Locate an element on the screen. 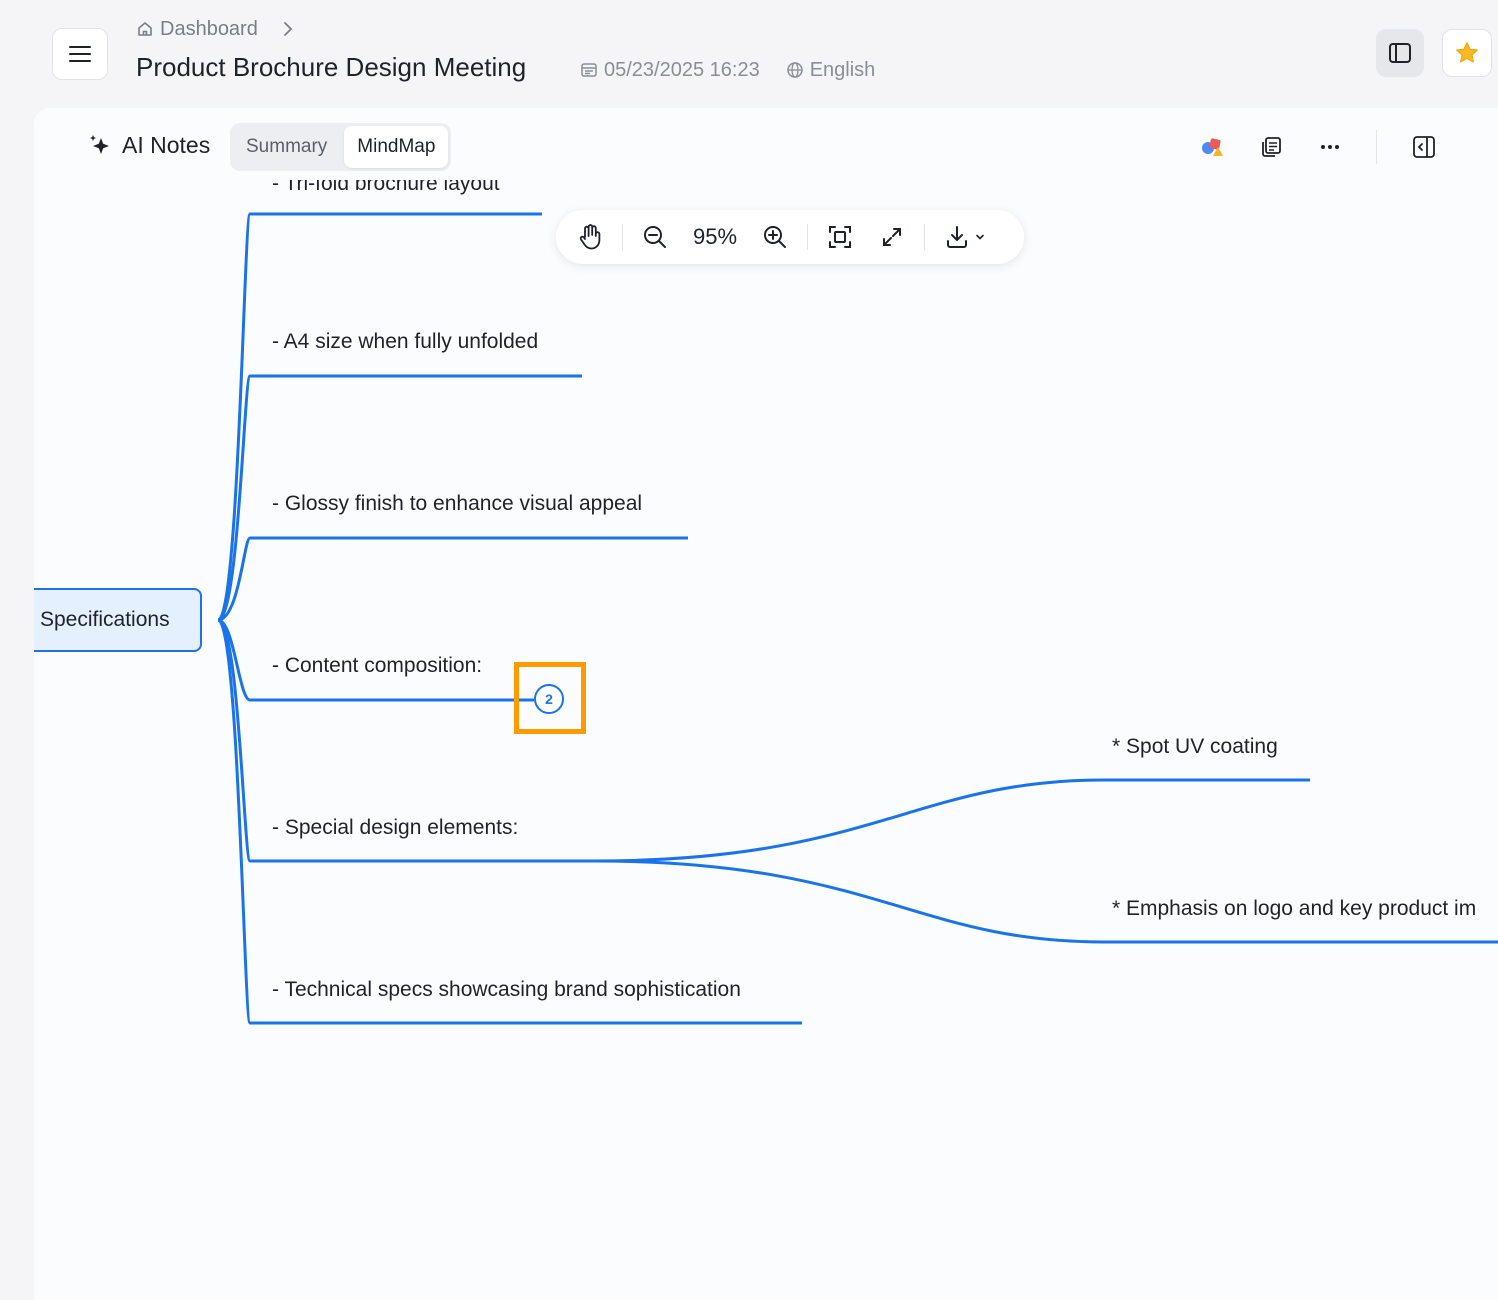 The height and width of the screenshot is (1300, 1498). fullscreen-icon is located at coordinates (892, 237).